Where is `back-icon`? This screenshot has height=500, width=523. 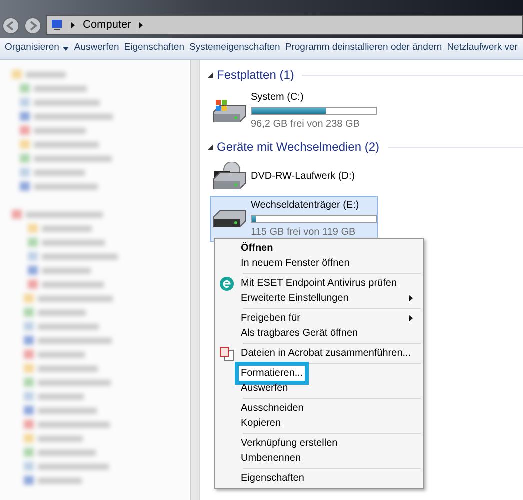 back-icon is located at coordinates (11, 26).